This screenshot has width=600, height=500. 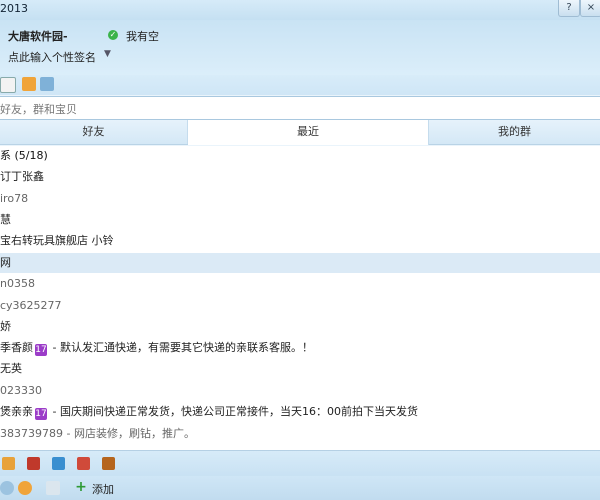 What do you see at coordinates (300, 306) in the screenshot?
I see `list-item: cy3625277` at bounding box center [300, 306].